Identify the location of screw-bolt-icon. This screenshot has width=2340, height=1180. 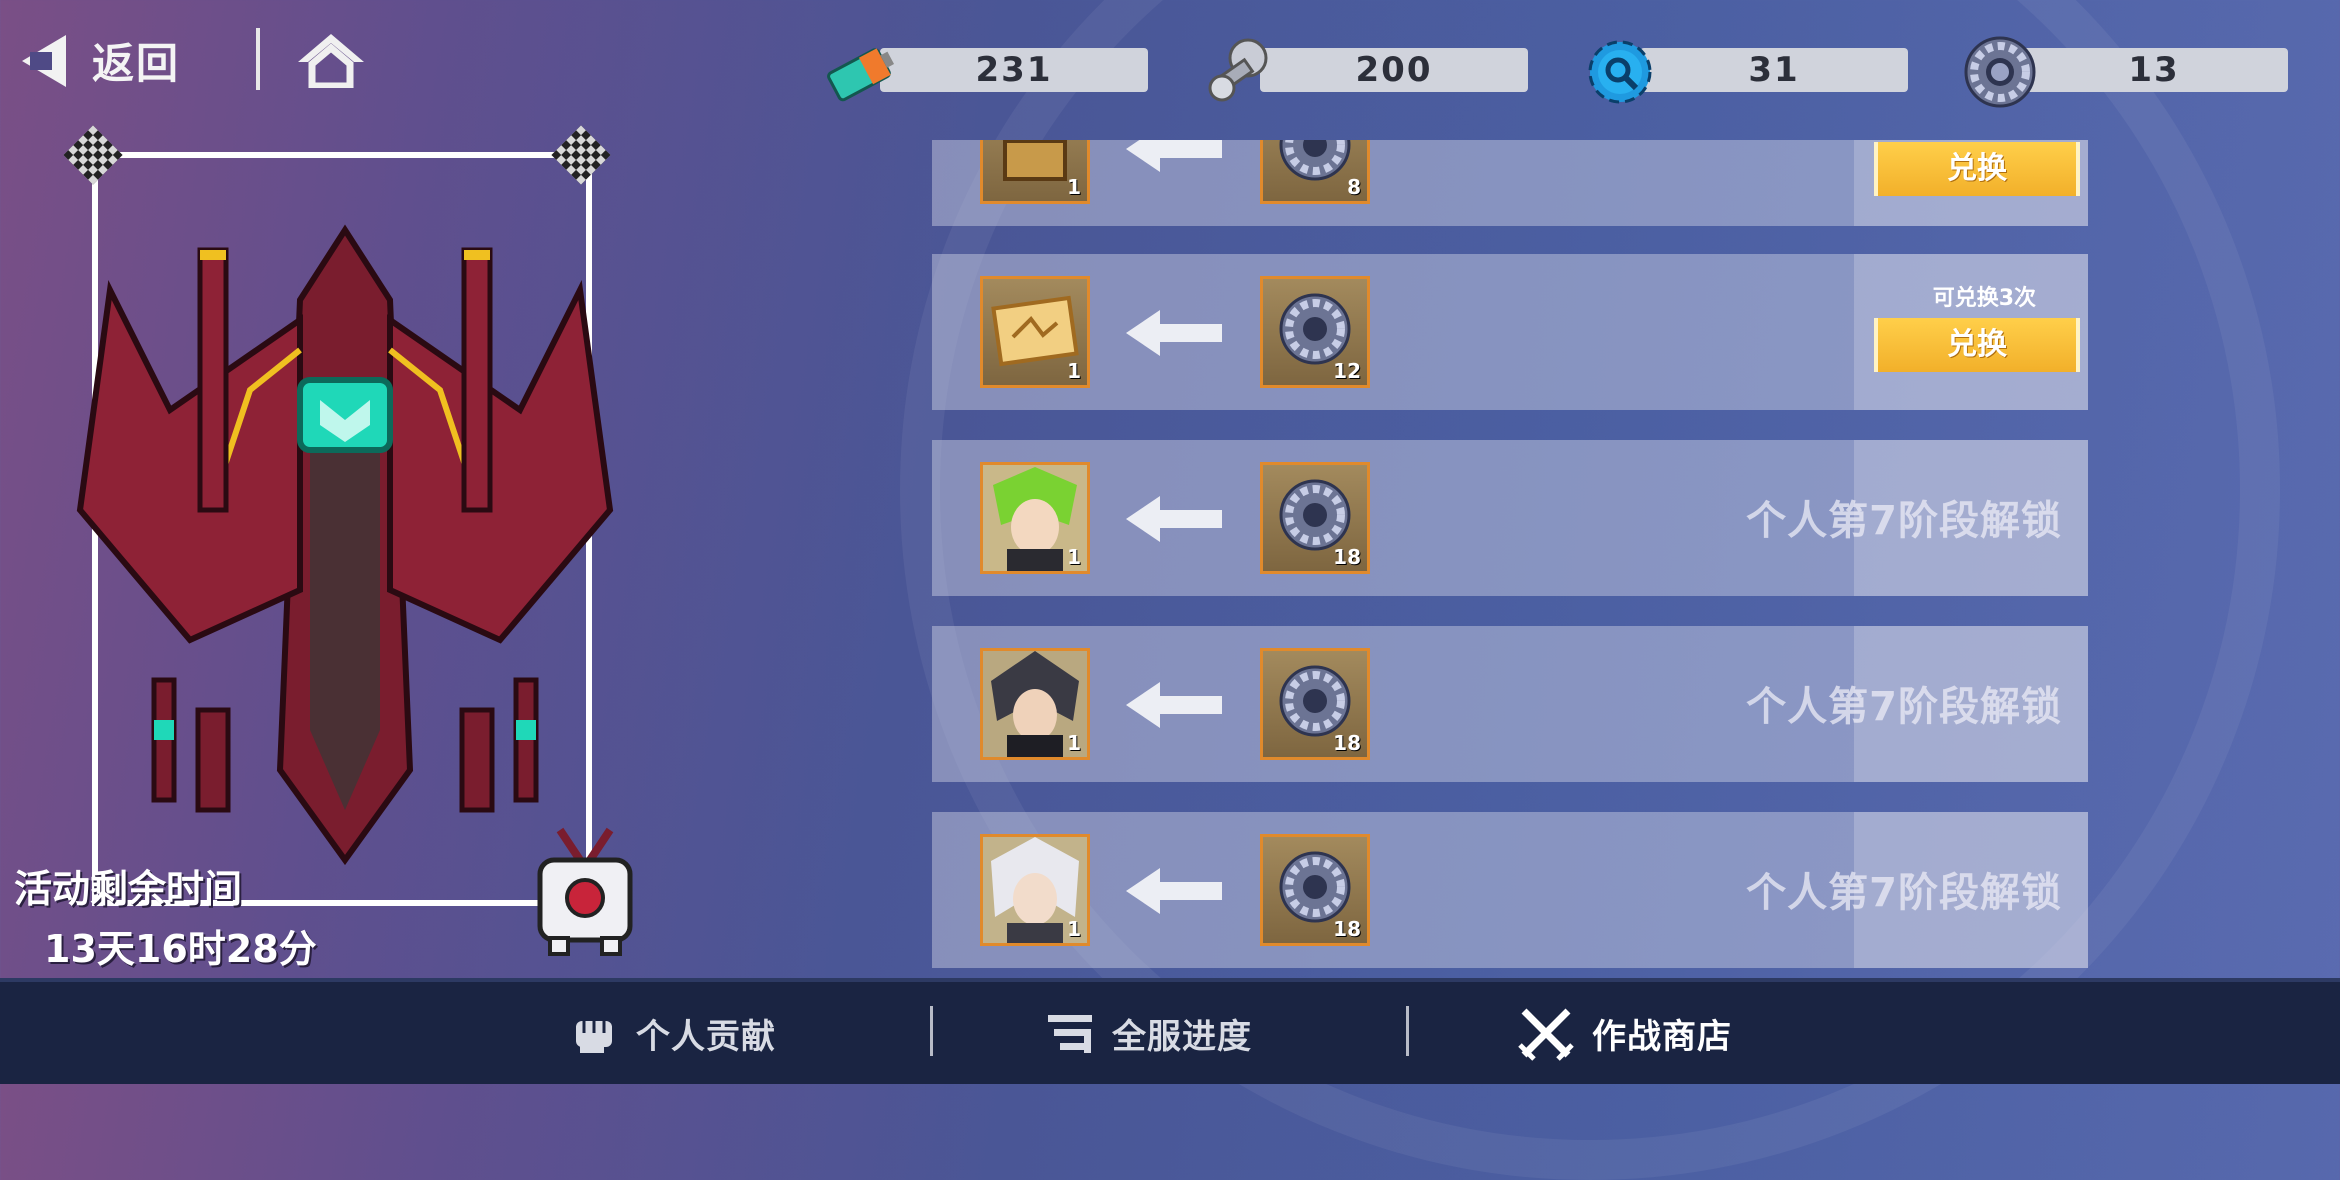
(1238, 70).